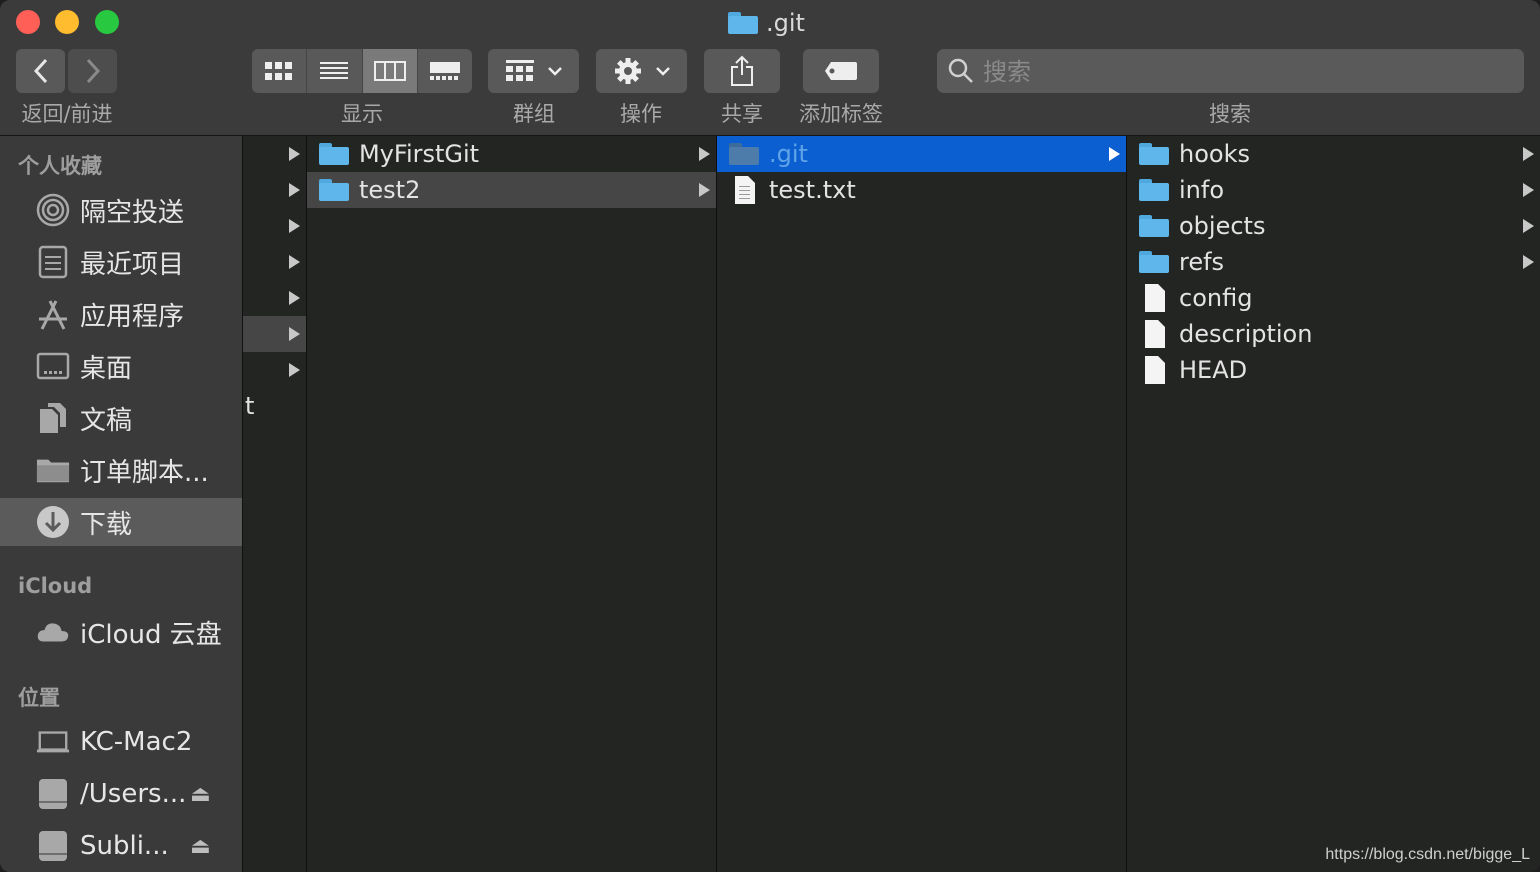 The width and height of the screenshot is (1540, 872). What do you see at coordinates (275, 504) in the screenshot?
I see `column-0: t` at bounding box center [275, 504].